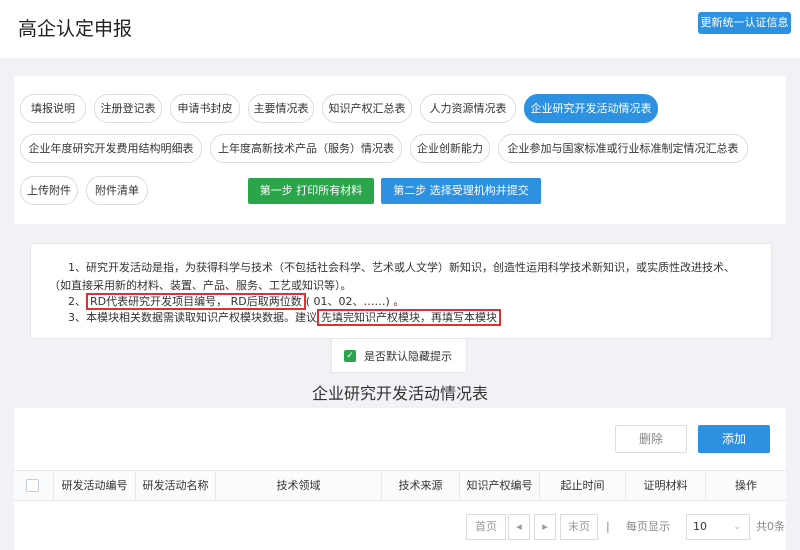 The image size is (800, 550). I want to click on notice-line-2-highlight: RD代表研究开发项目编号， RD后取两位数, so click(196, 301).